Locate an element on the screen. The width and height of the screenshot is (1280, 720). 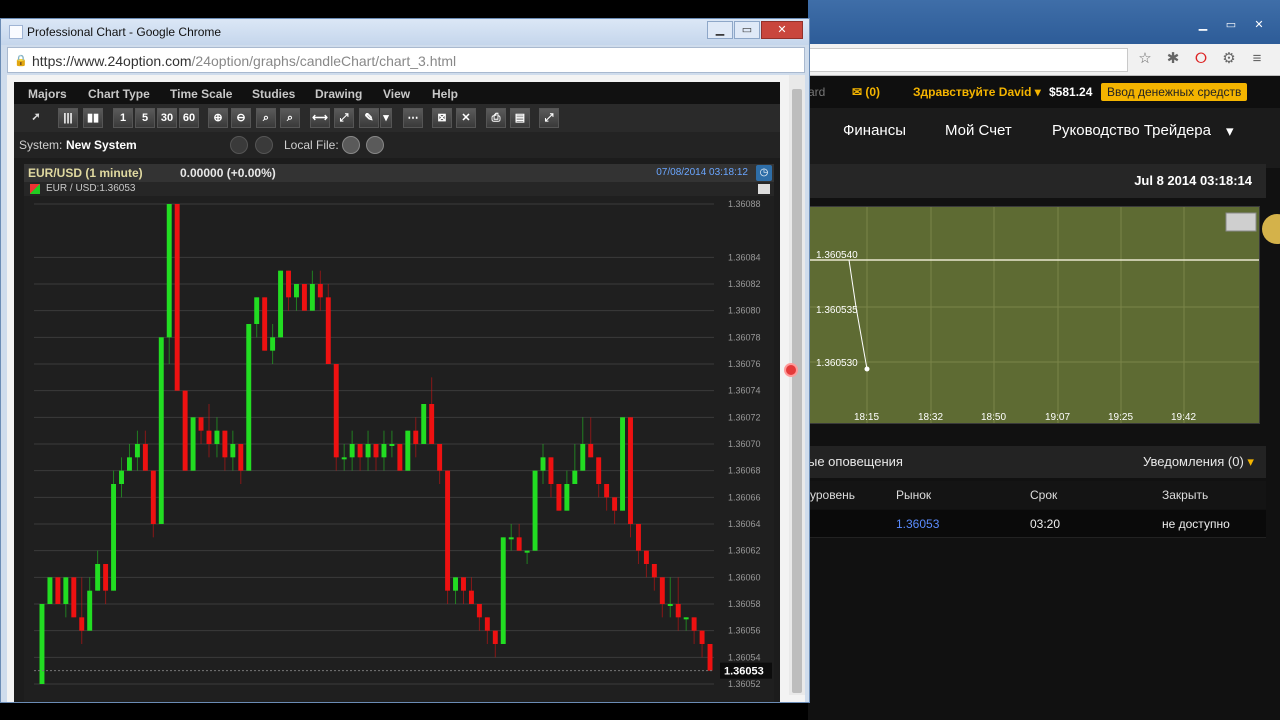
delete-selected-icon: ⊠ is located at coordinates (442, 118).